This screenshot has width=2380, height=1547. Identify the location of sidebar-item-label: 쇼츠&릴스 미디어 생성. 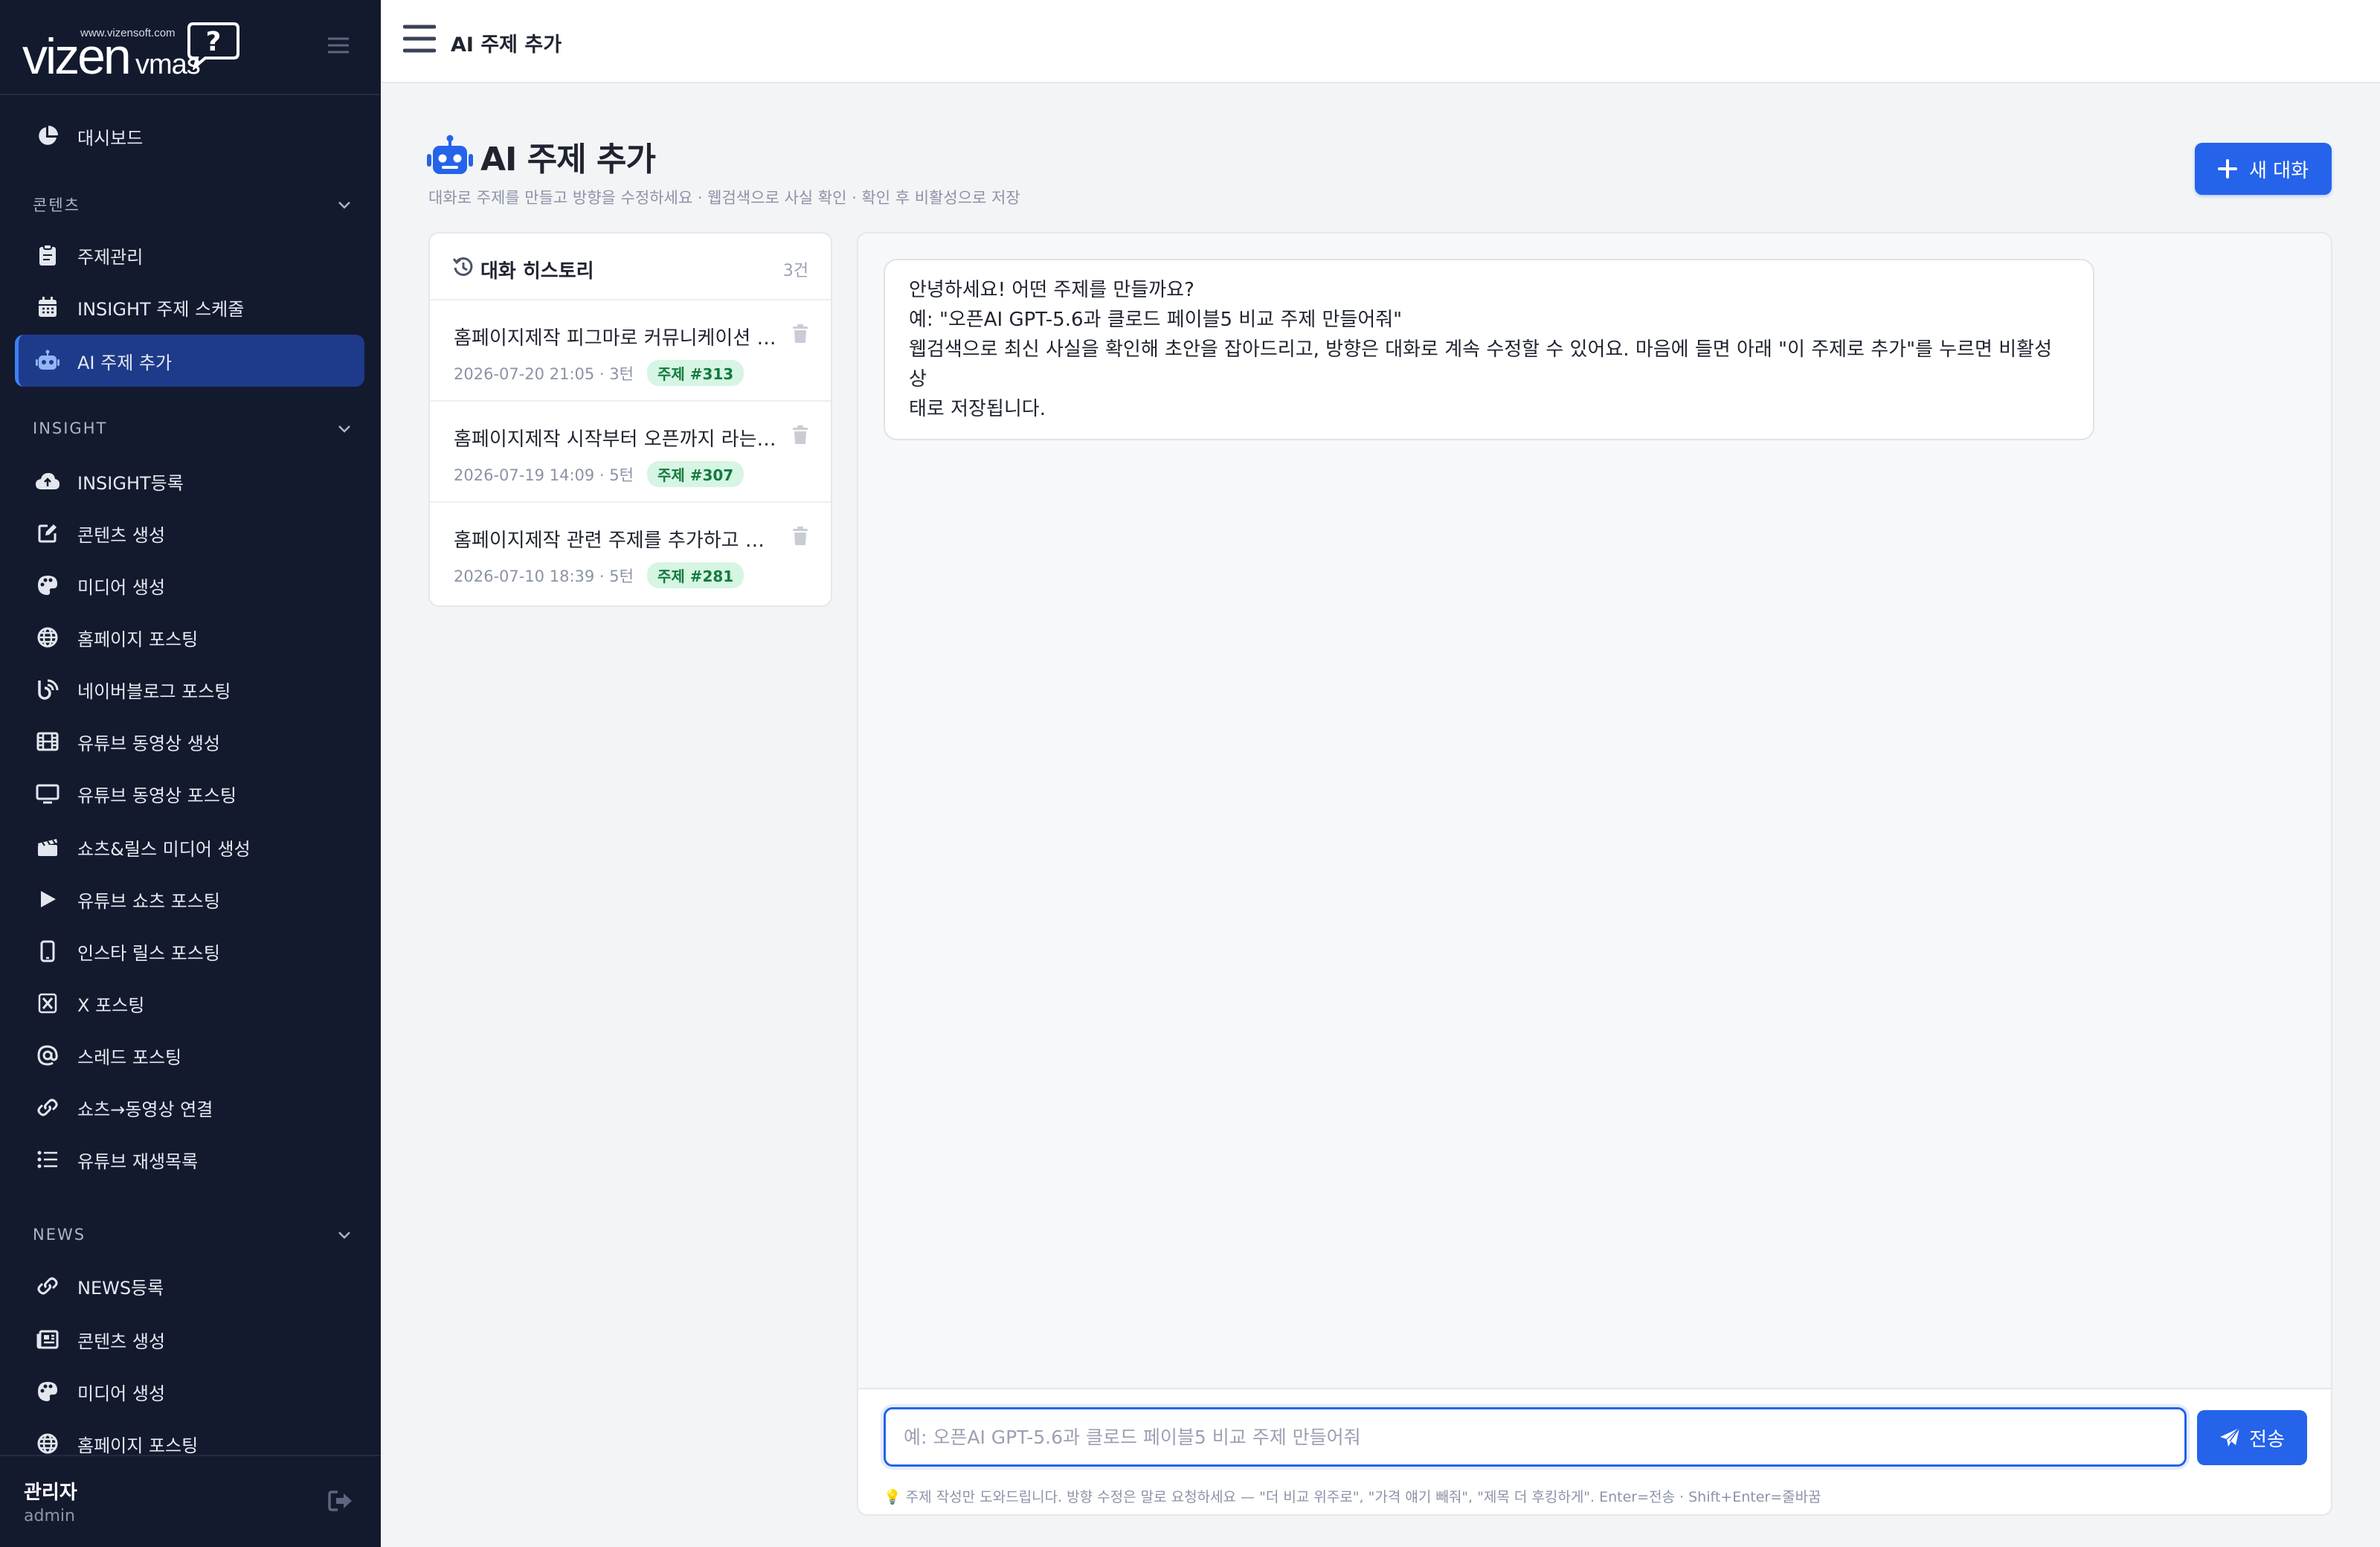
(164, 849).